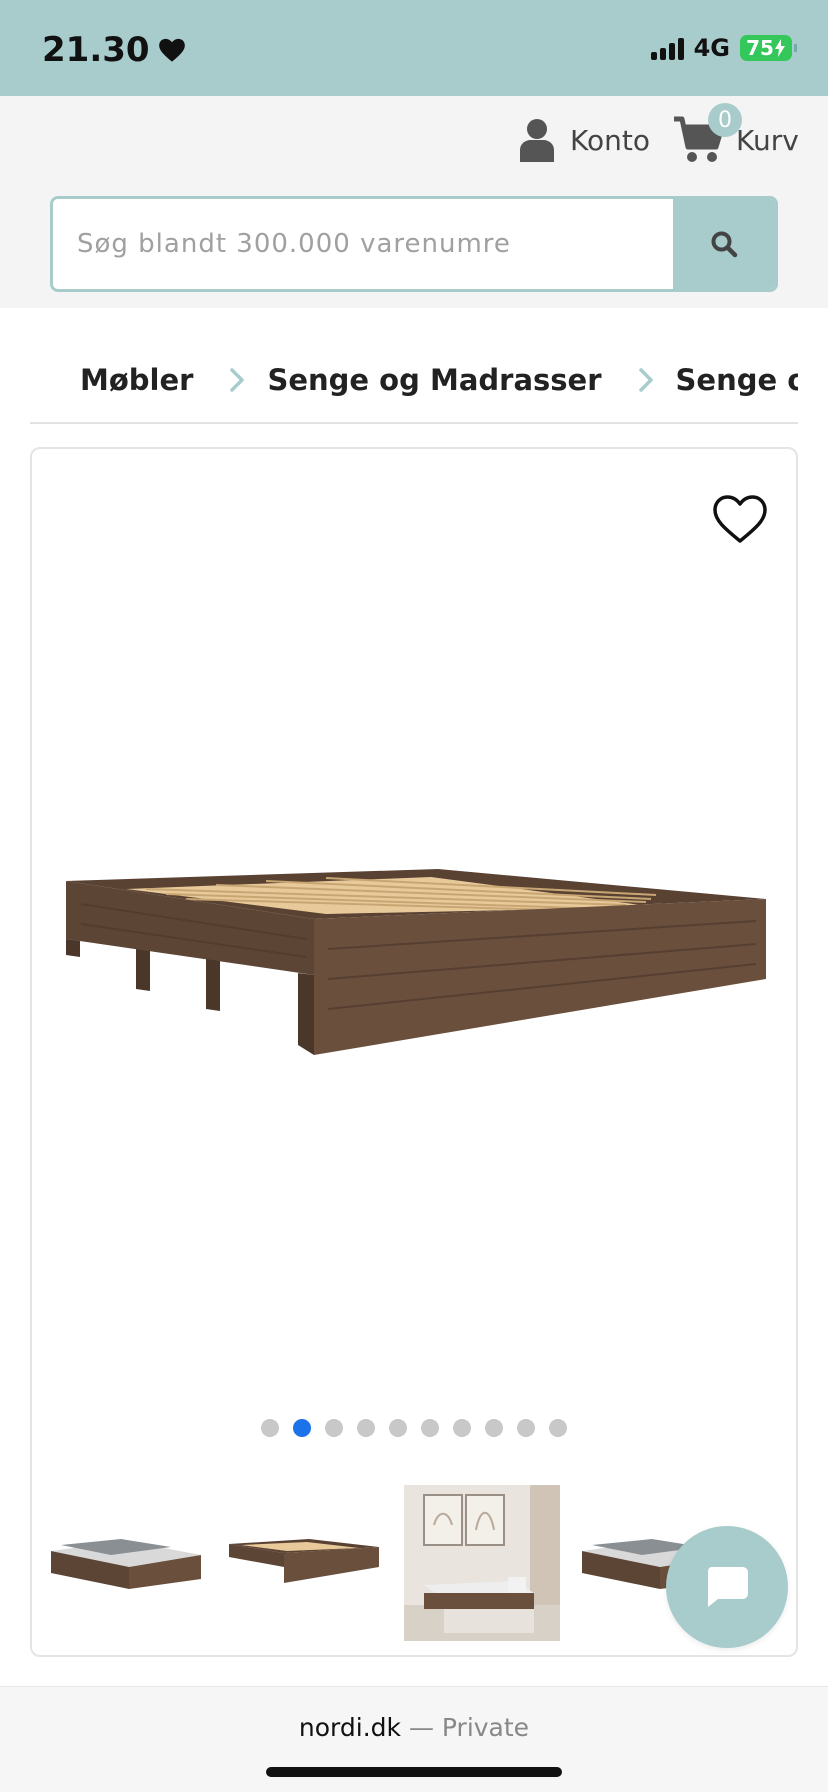  What do you see at coordinates (302, 1428) in the screenshot?
I see `gallery-dot-active` at bounding box center [302, 1428].